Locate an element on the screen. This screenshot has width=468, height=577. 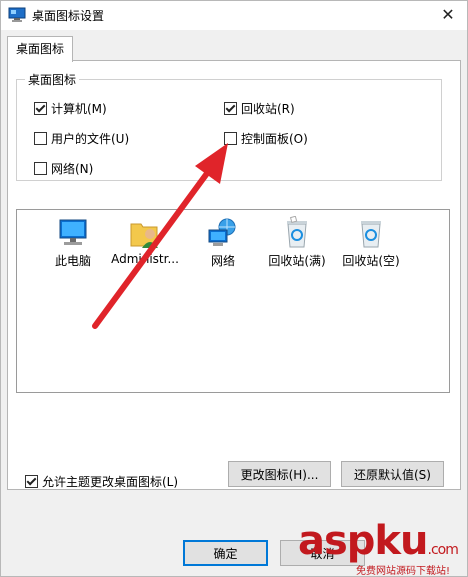
window-title: 桌面图标设置 is located at coordinates (68, 16).